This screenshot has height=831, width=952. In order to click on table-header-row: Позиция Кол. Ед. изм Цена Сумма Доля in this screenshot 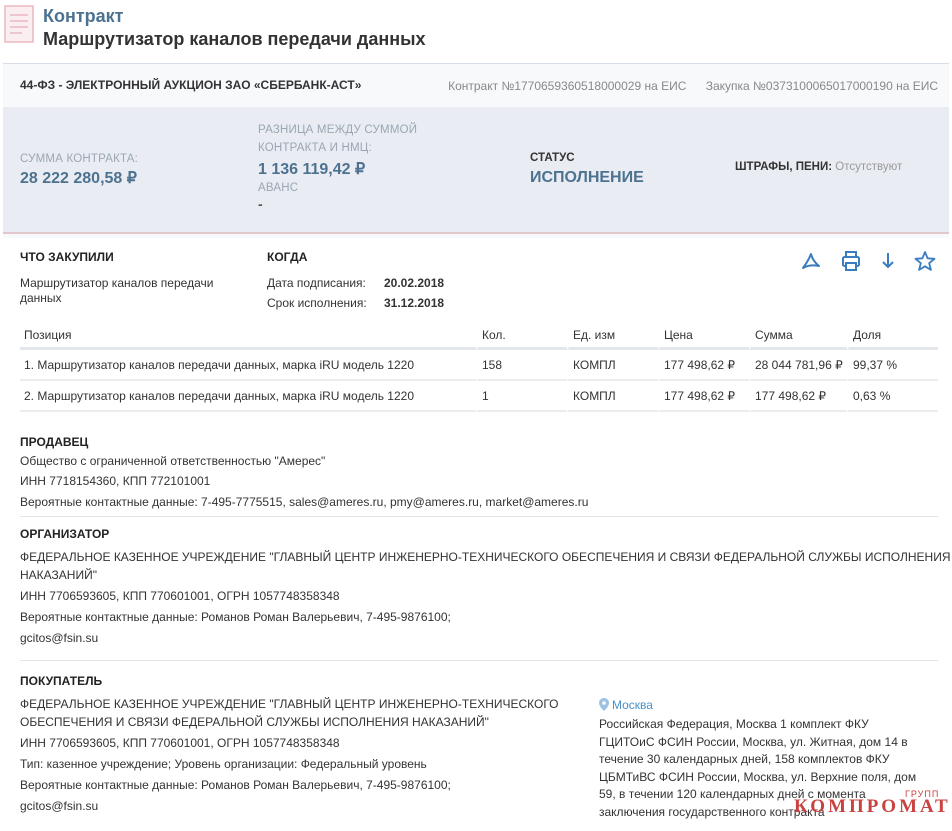, I will do `click(479, 336)`.